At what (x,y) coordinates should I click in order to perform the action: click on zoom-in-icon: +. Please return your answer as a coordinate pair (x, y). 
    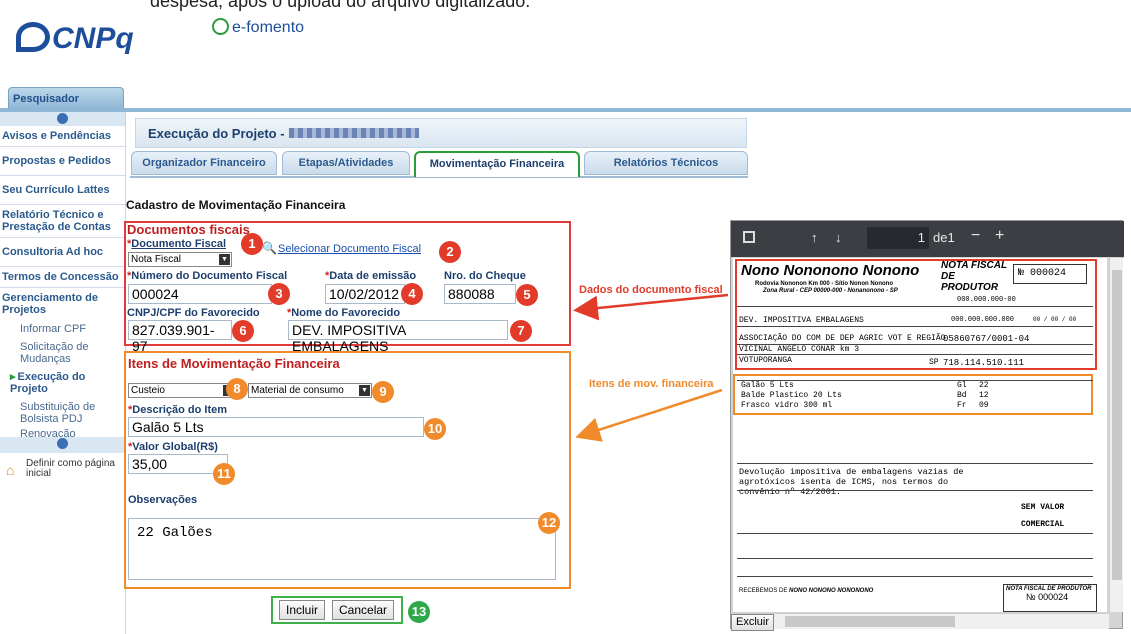
    Looking at the image, I should click on (999, 236).